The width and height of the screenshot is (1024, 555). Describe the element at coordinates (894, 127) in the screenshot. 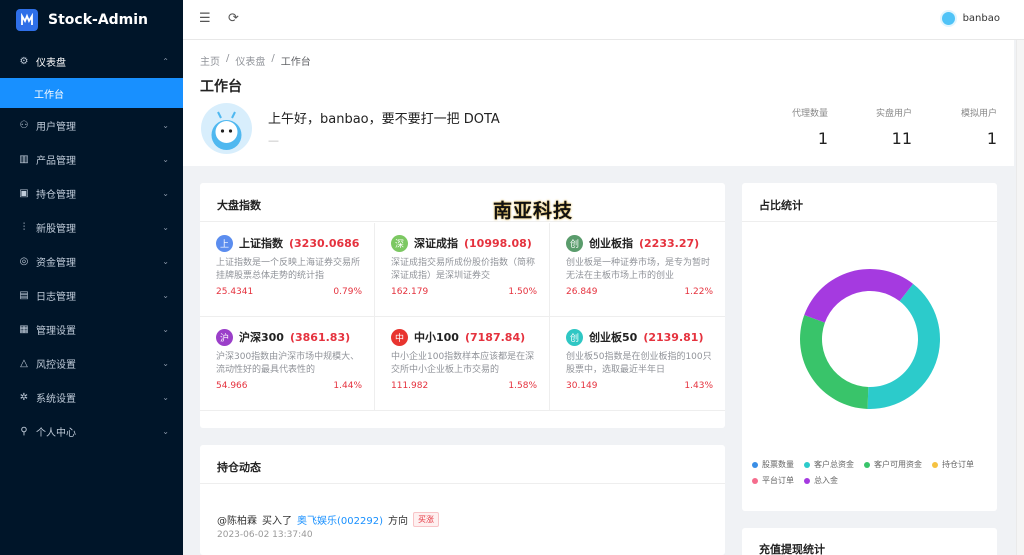

I see `stat-live-users: 实盘用户 11` at that location.